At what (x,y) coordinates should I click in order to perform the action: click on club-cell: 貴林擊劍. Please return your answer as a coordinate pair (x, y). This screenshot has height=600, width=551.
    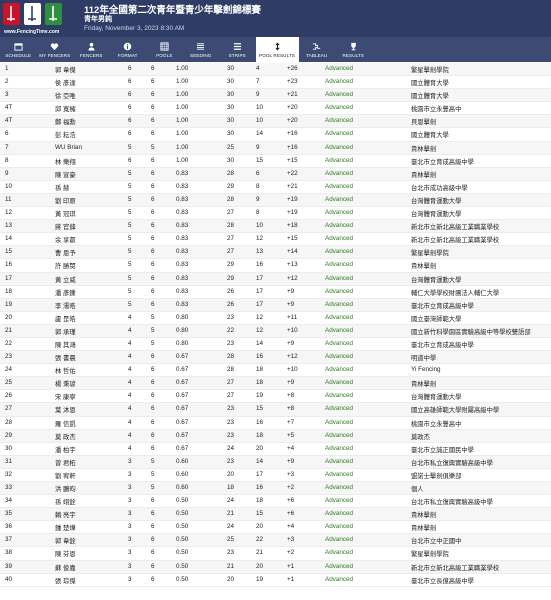
    Looking at the image, I should click on (424, 529).